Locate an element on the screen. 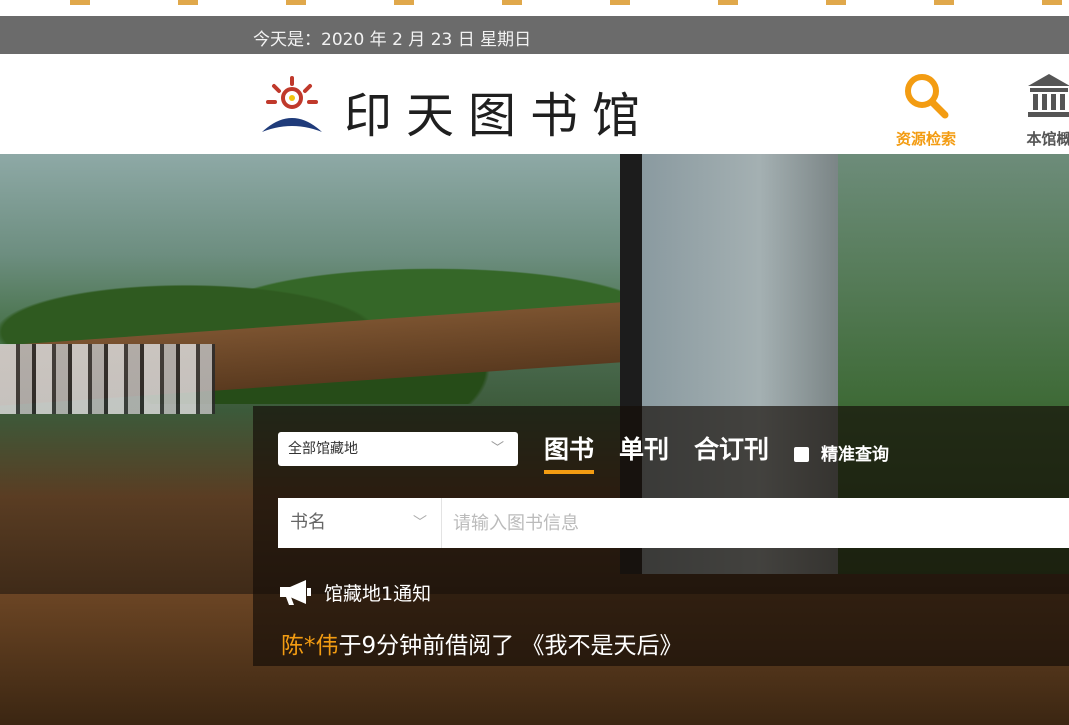 Image resolution: width=1069 pixels, height=725 pixels. strip-dots is located at coordinates (534, 2).